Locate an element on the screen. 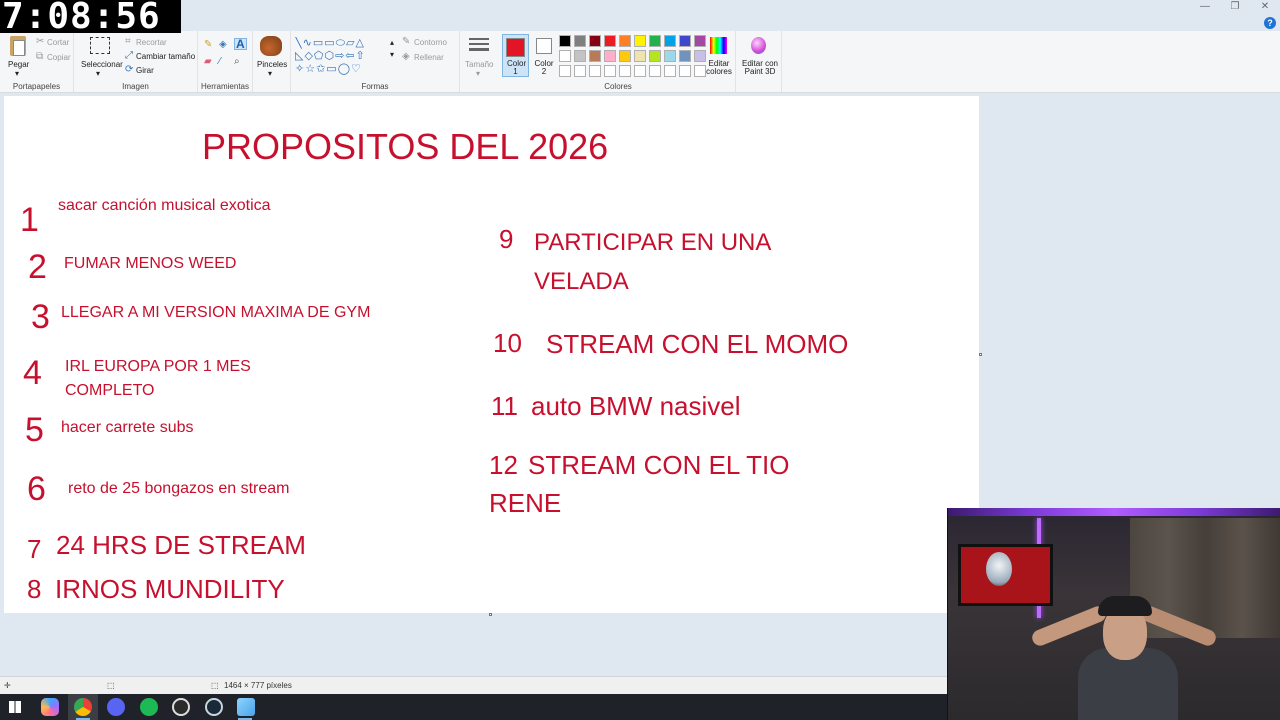 The height and width of the screenshot is (720, 1280). colors-group: Color 1 Color 2 Editar colores Colores is located at coordinates (618, 61).